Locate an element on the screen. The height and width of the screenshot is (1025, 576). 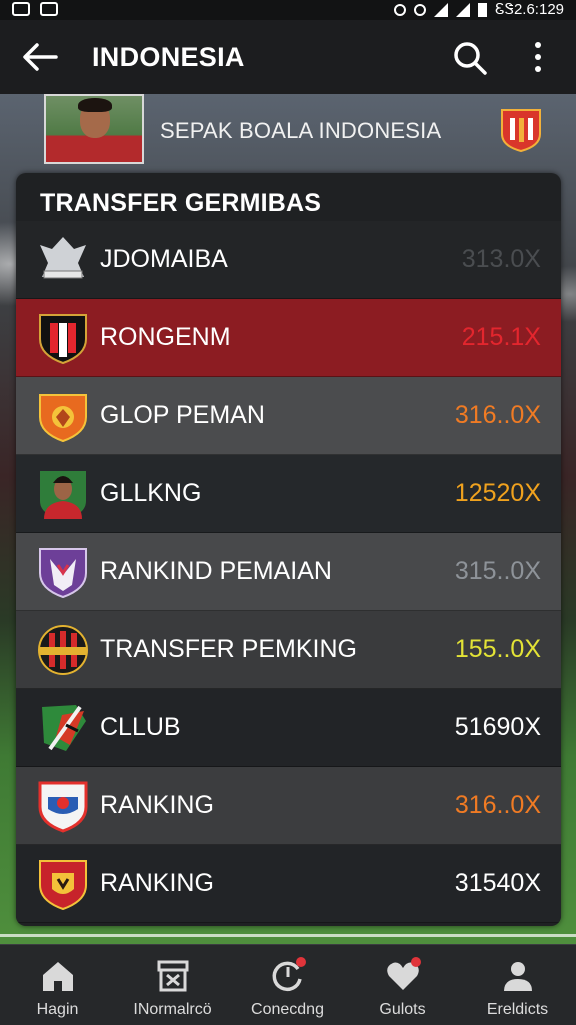
page-title: INDONESIA is located at coordinates (168, 57).